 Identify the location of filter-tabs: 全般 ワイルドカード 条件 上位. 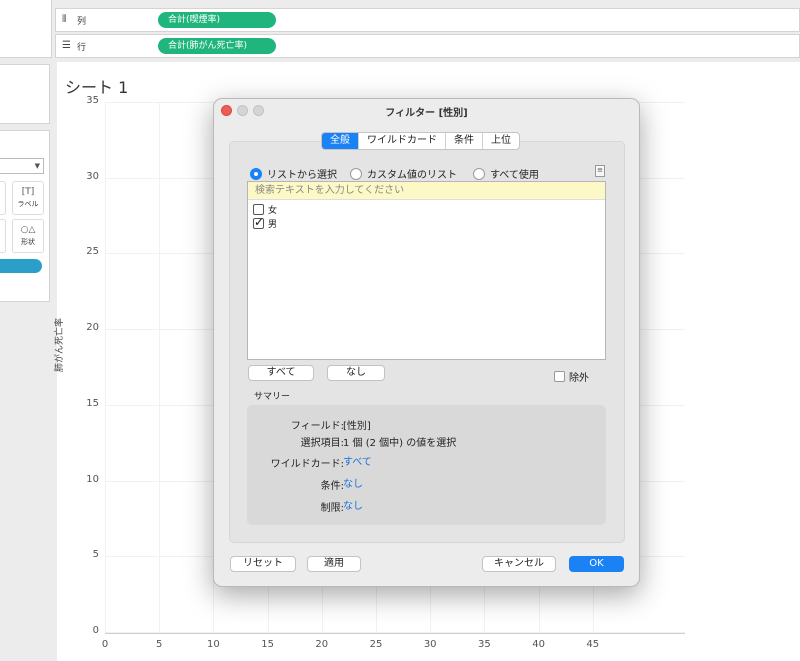
(420, 141).